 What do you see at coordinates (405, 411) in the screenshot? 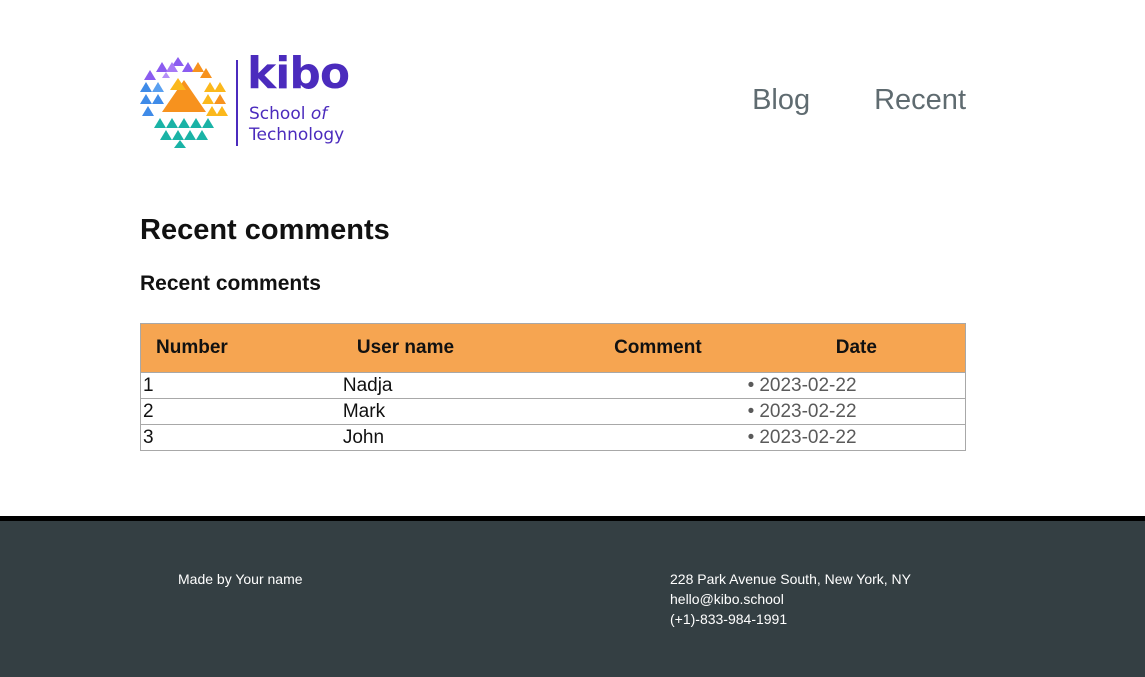
I see `cell-user-name: Mark` at bounding box center [405, 411].